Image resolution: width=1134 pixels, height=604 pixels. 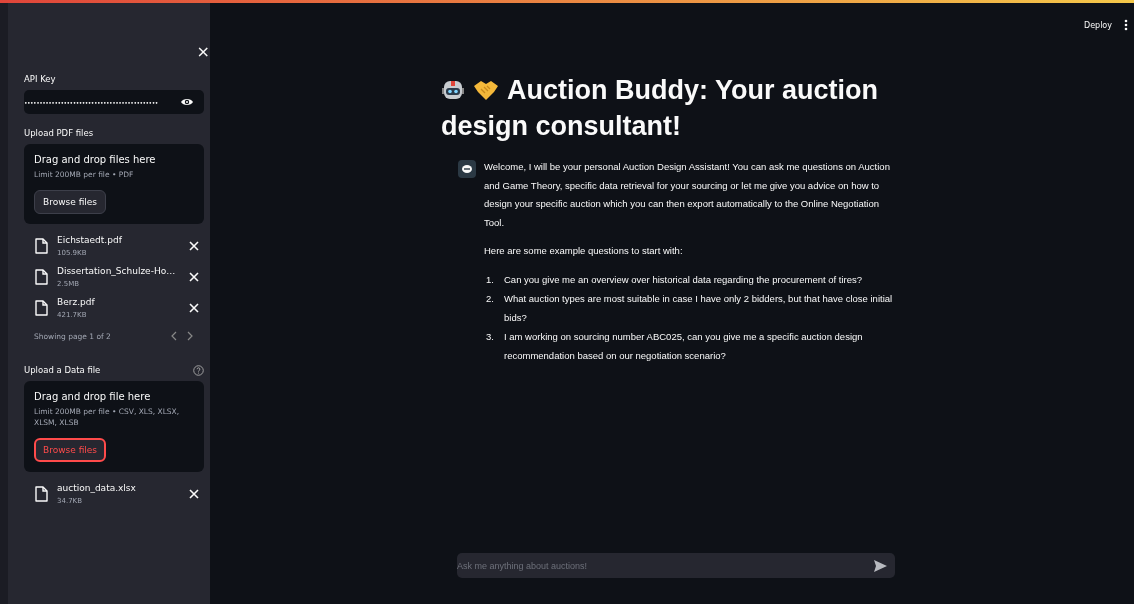 What do you see at coordinates (467, 169) in the screenshot?
I see `assistant-avatar-icon` at bounding box center [467, 169].